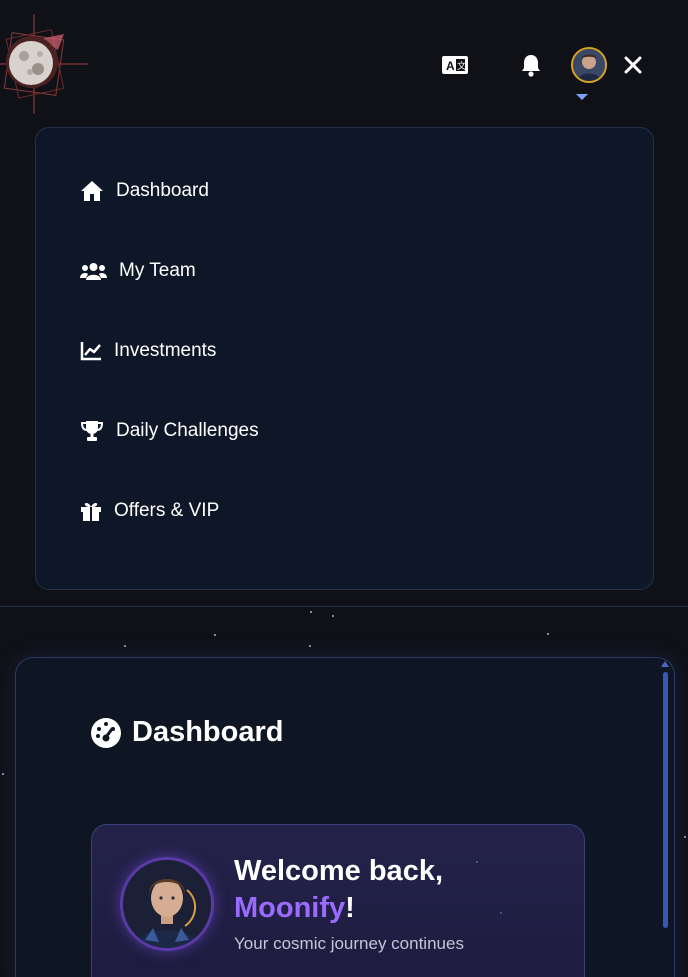 The image size is (688, 977). Describe the element at coordinates (665, 664) in the screenshot. I see `scroll-up-arrow` at that location.